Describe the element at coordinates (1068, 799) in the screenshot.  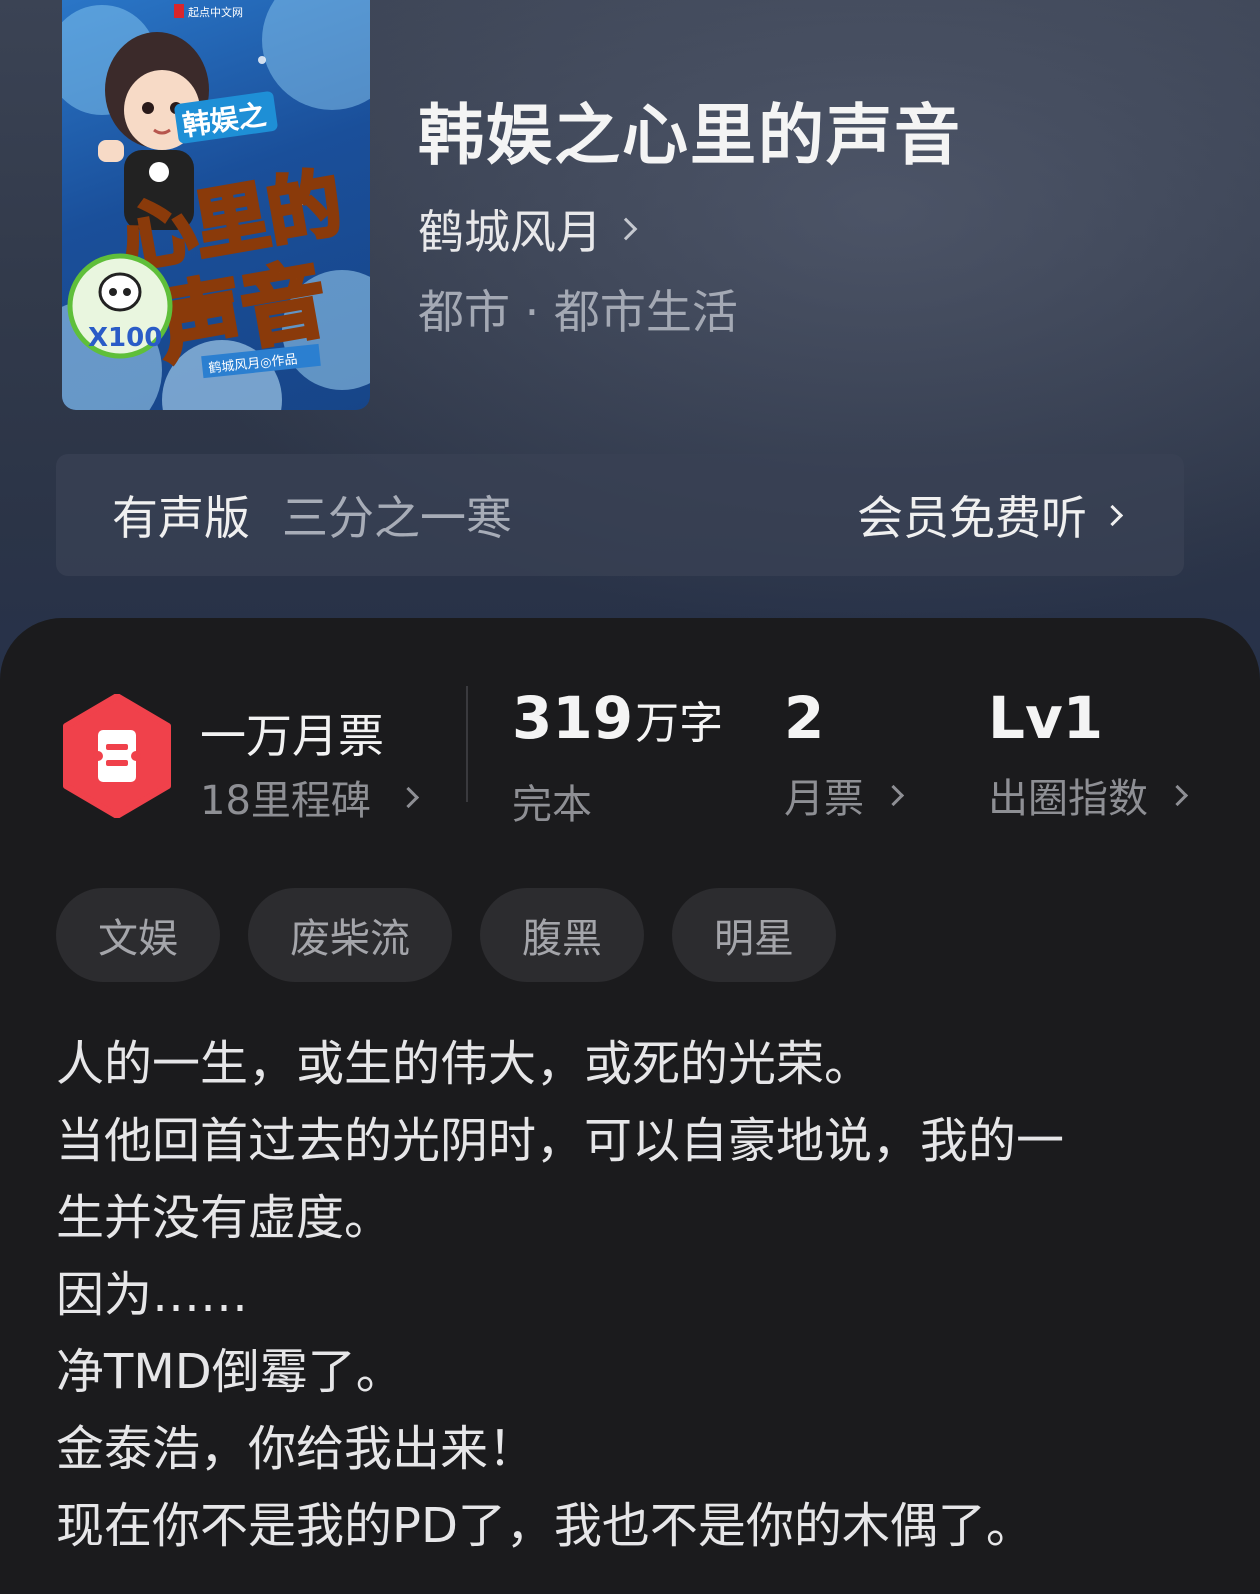
I see `influence-index-label: 出圈指数` at that location.